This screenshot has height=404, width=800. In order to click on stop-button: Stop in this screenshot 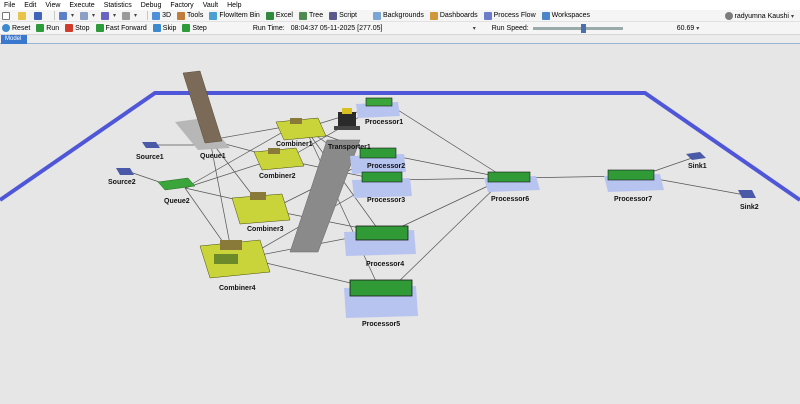, I will do `click(77, 28)`.